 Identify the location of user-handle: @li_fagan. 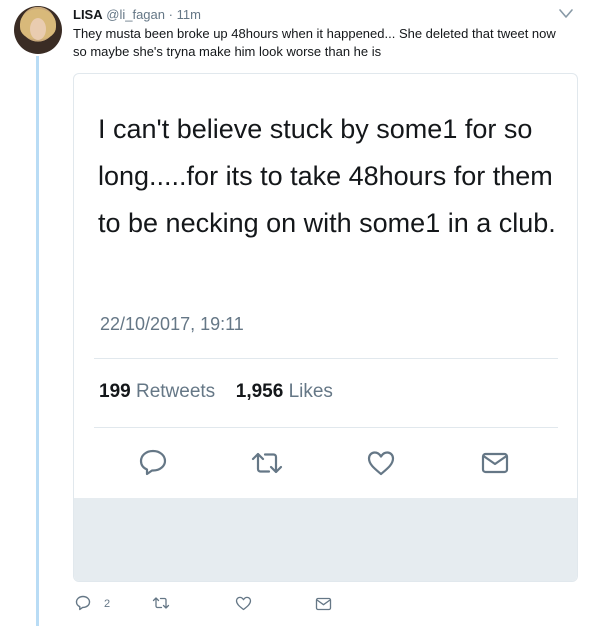
(135, 14).